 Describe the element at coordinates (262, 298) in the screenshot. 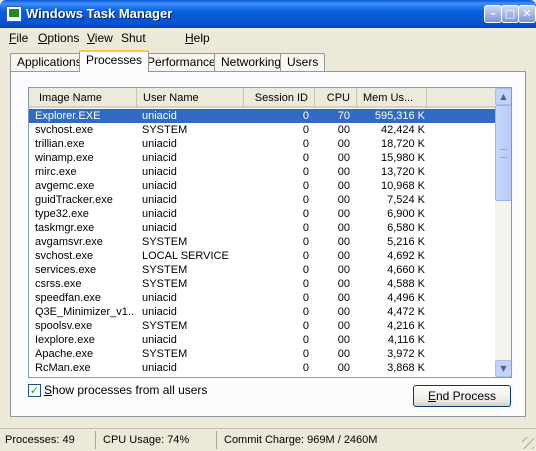

I see `process-row: speedfan.exe uniacid 0 00 4,496 K` at that location.